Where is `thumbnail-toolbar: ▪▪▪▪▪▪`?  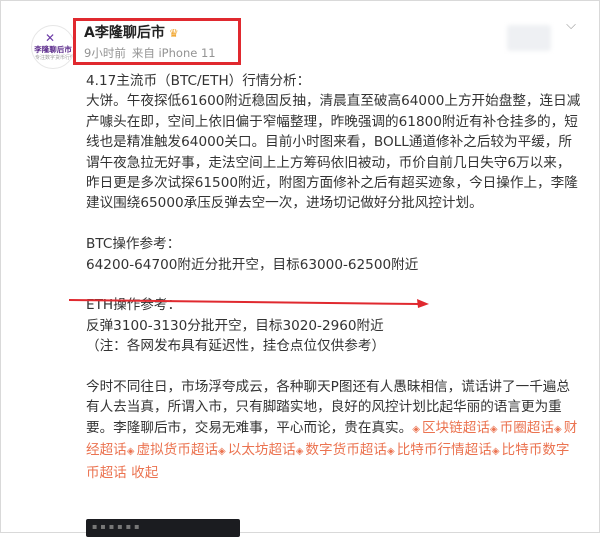 thumbnail-toolbar: ▪▪▪▪▪▪ is located at coordinates (117, 526).